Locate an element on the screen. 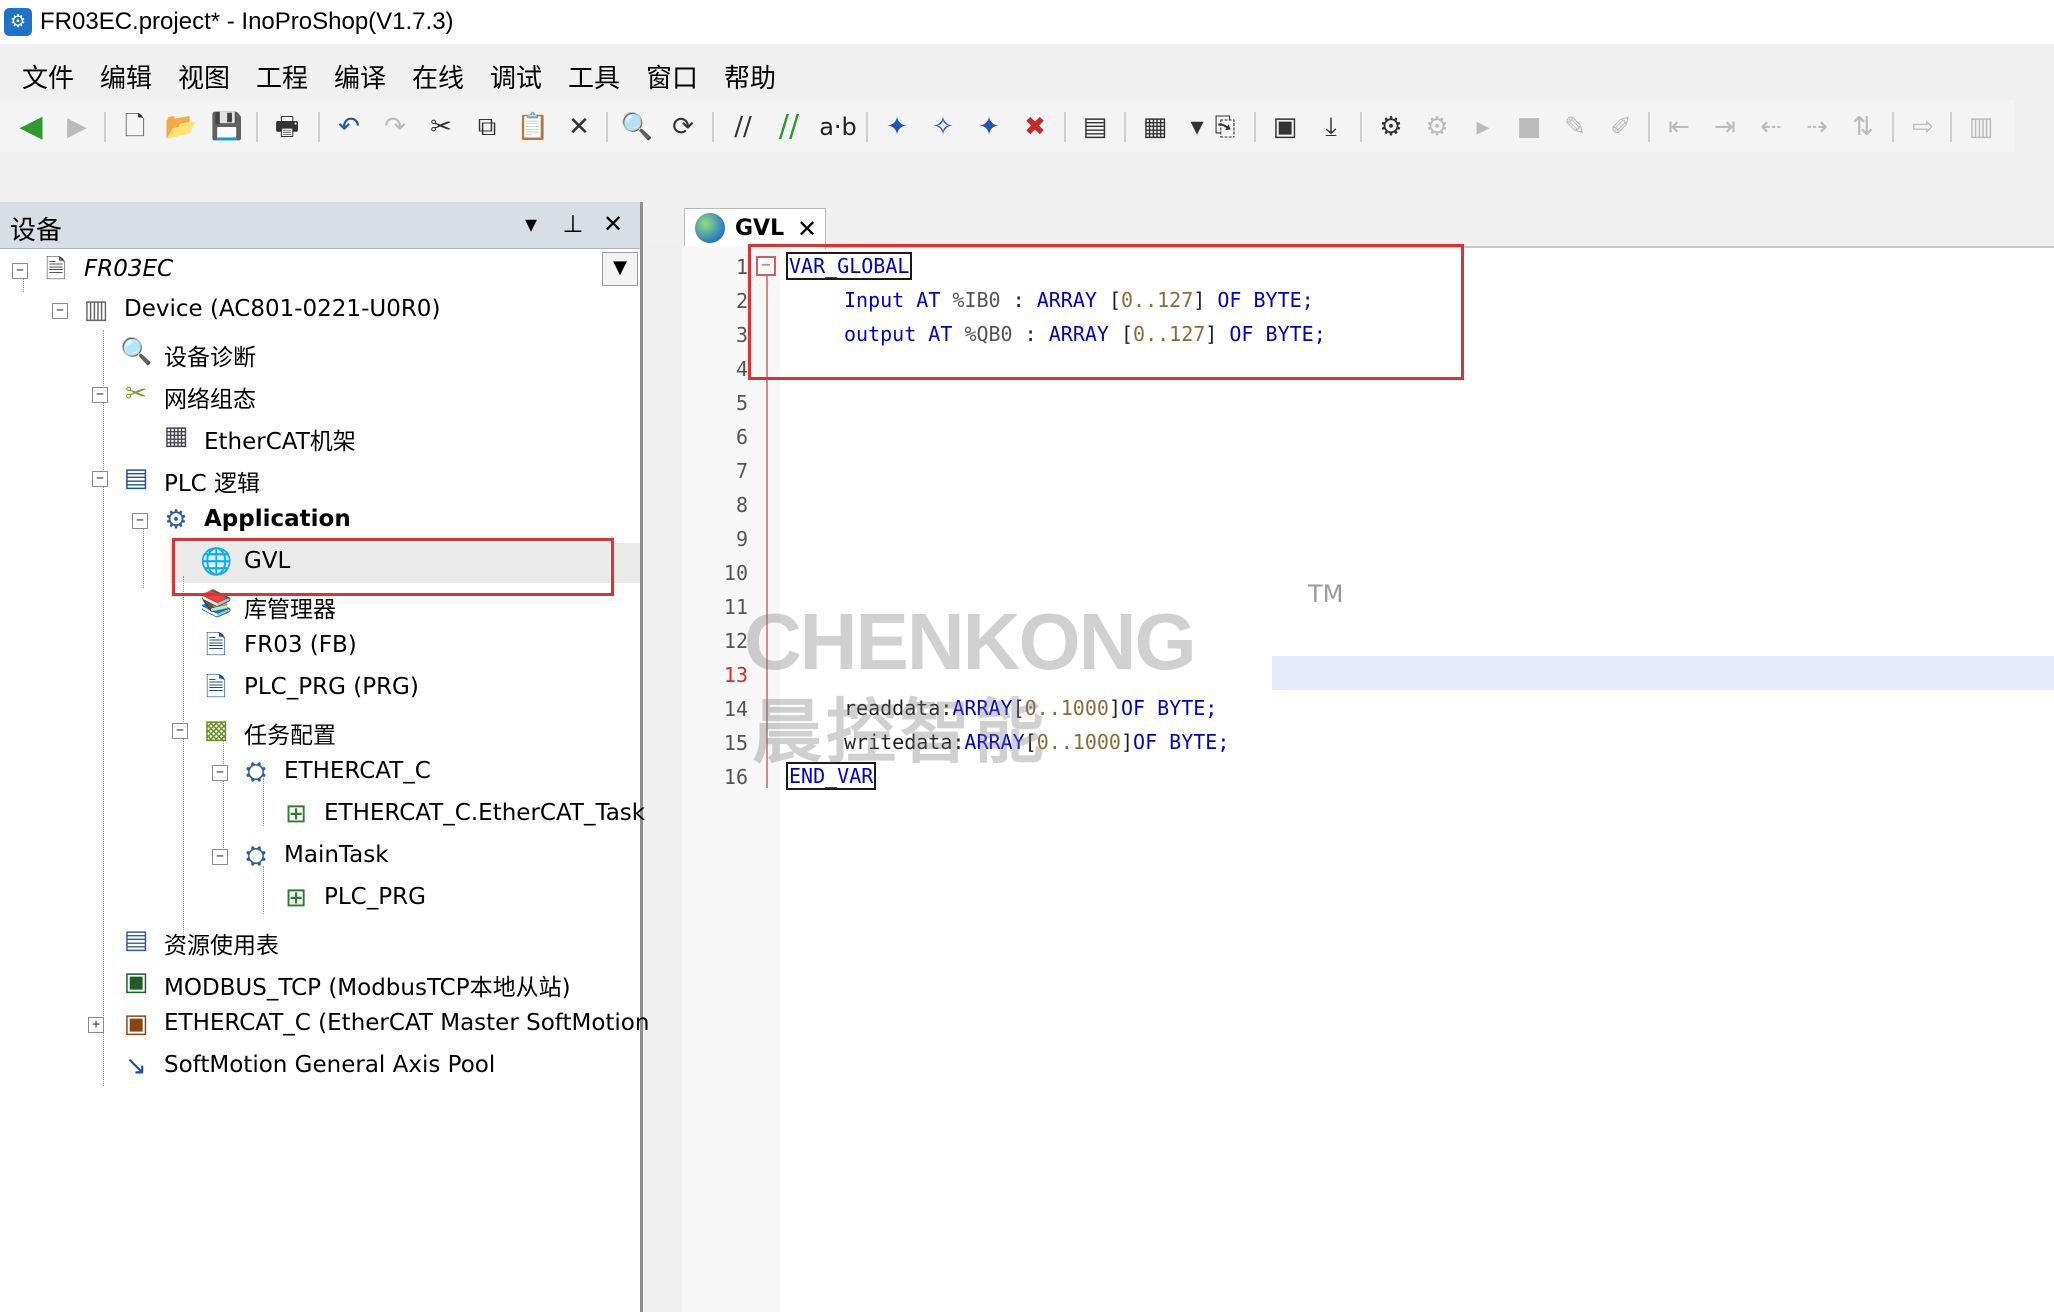 The height and width of the screenshot is (1312, 2054). step-out-icon: ⇠ is located at coordinates (1771, 127).